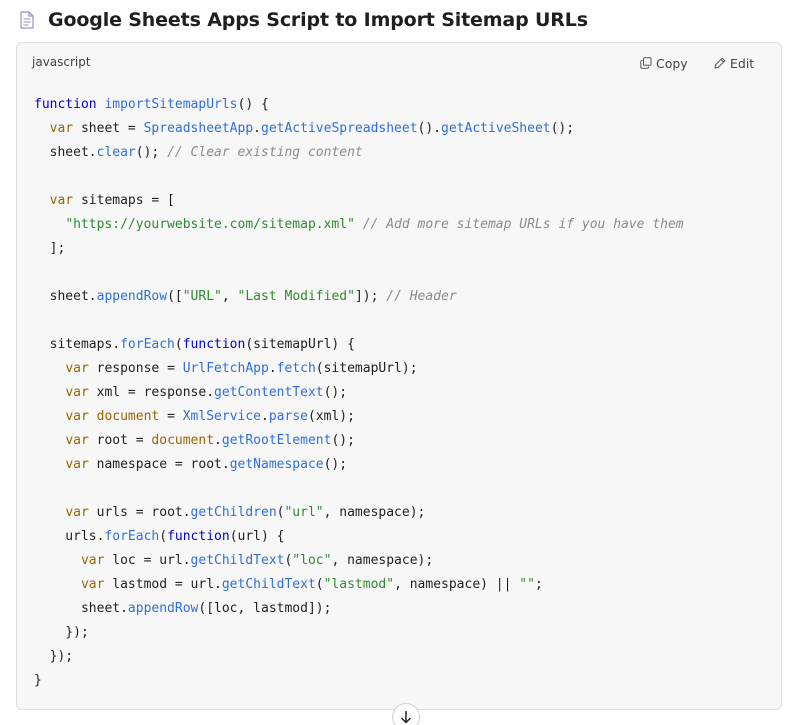  Describe the element at coordinates (672, 63) in the screenshot. I see `copy-label: Copy` at that location.